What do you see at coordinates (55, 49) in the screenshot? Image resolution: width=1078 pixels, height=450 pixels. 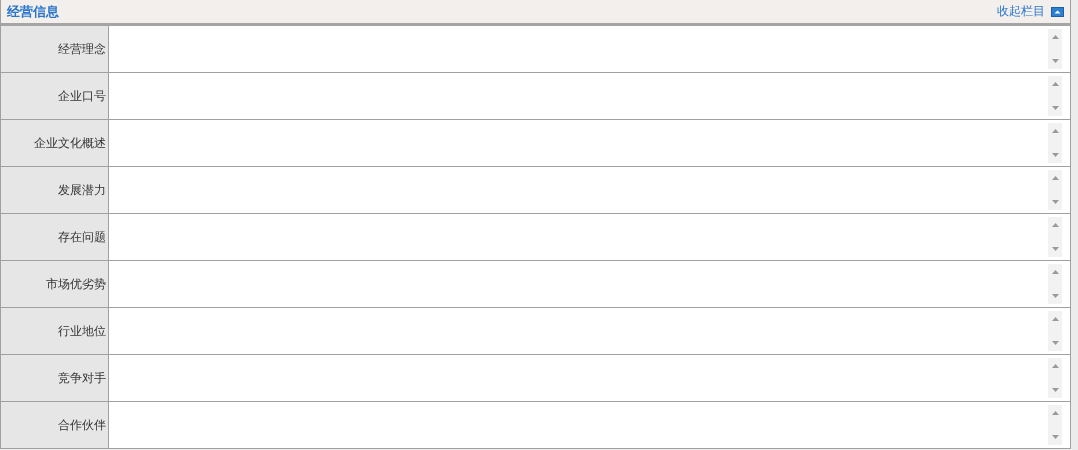 I see `field-label: 经营理念` at bounding box center [55, 49].